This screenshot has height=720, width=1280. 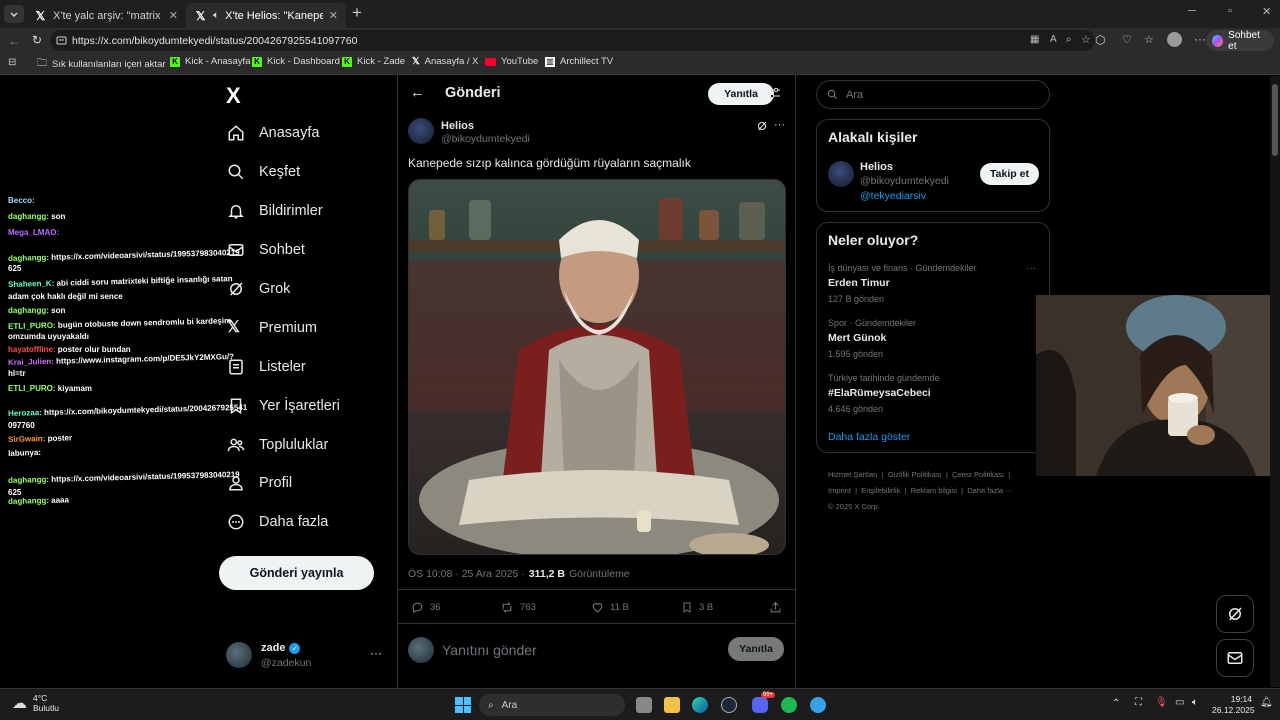 I want to click on scrollbar-thumb, so click(x=1275, y=120).